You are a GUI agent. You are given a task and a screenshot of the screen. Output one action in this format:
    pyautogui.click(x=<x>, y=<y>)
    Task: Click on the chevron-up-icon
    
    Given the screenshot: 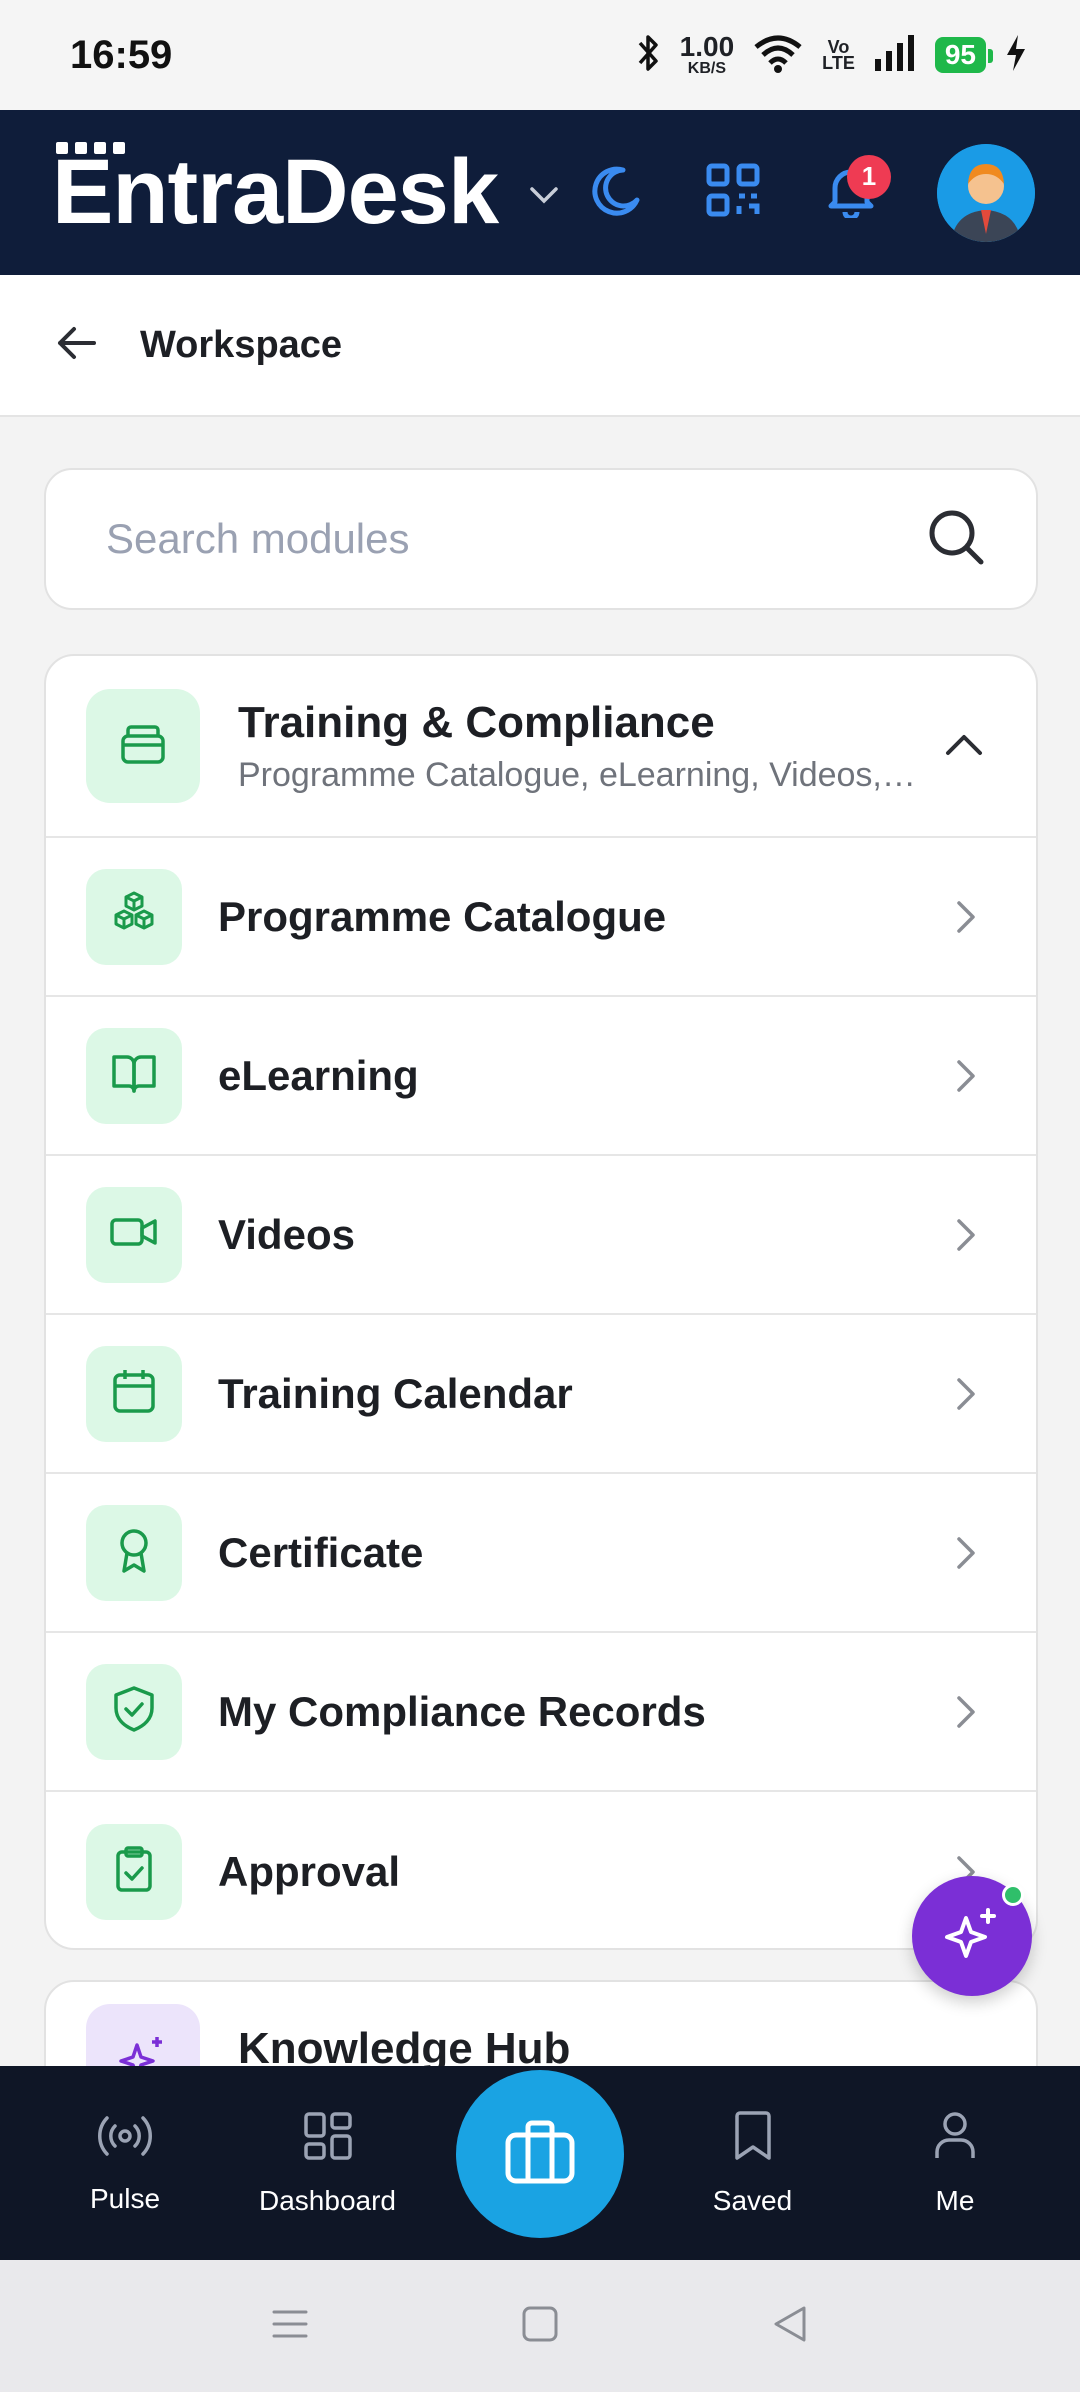 What is the action you would take?
    pyautogui.click(x=964, y=746)
    